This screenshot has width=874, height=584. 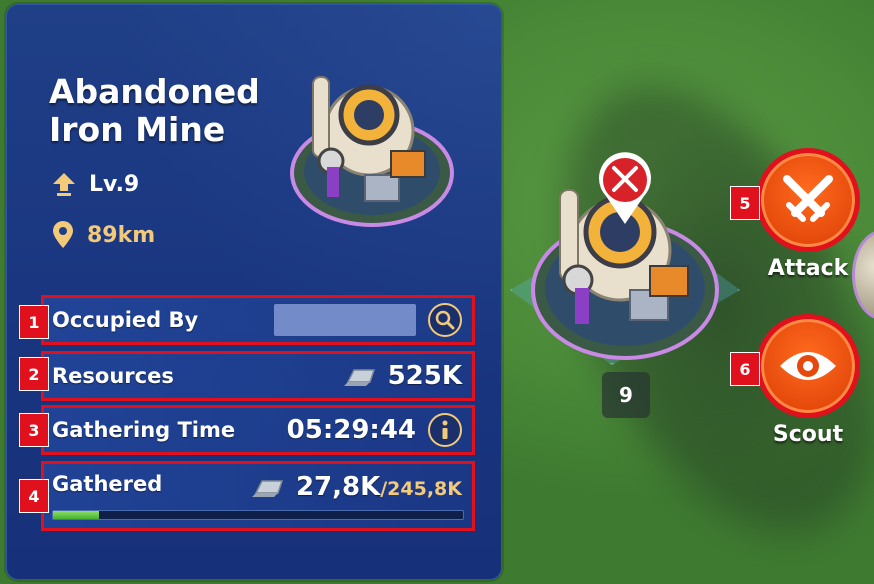 What do you see at coordinates (745, 203) in the screenshot?
I see `callout-badge-5: 5` at bounding box center [745, 203].